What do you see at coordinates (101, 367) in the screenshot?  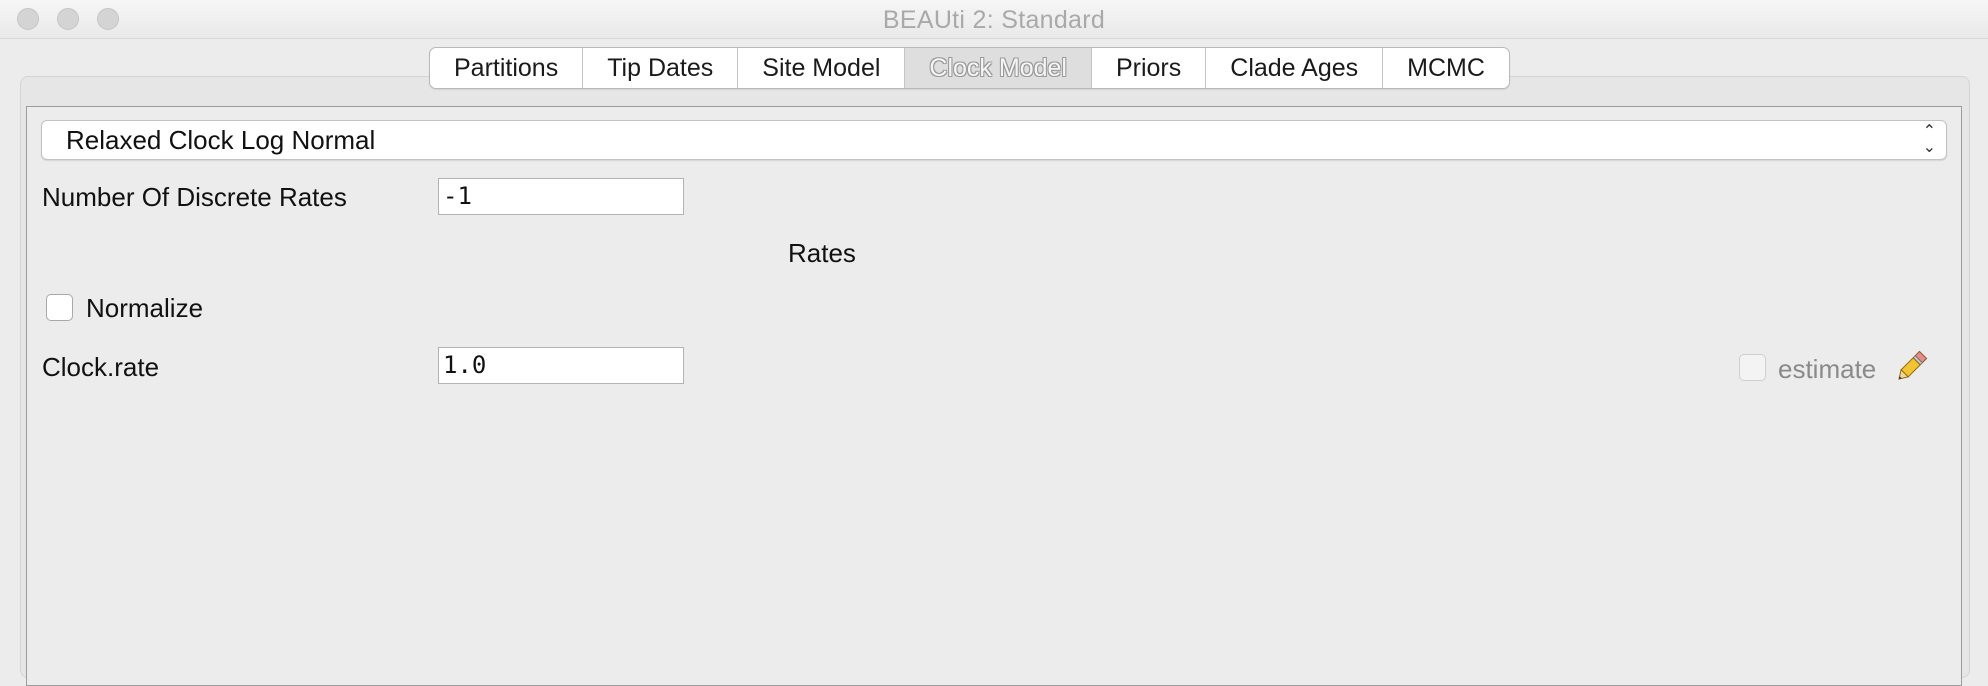 I see `clock-rate-label: Clock.rate` at bounding box center [101, 367].